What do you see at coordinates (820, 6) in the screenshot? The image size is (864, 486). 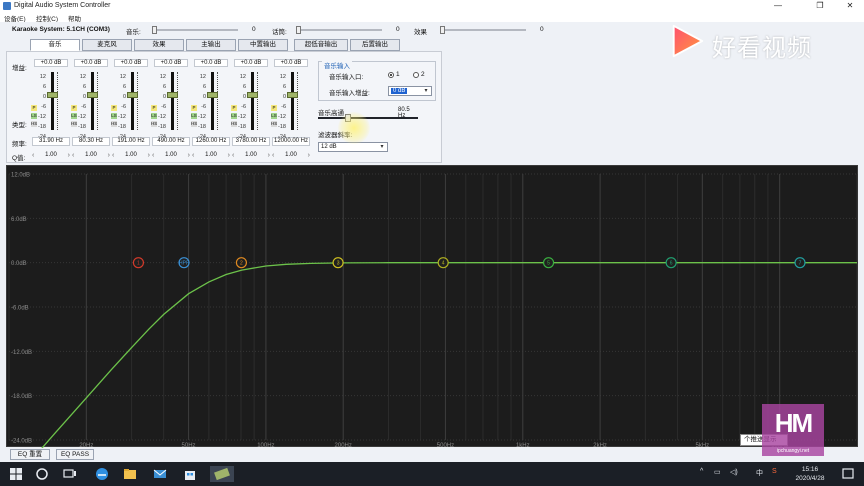 I see `maximize-button: ❐` at bounding box center [820, 6].